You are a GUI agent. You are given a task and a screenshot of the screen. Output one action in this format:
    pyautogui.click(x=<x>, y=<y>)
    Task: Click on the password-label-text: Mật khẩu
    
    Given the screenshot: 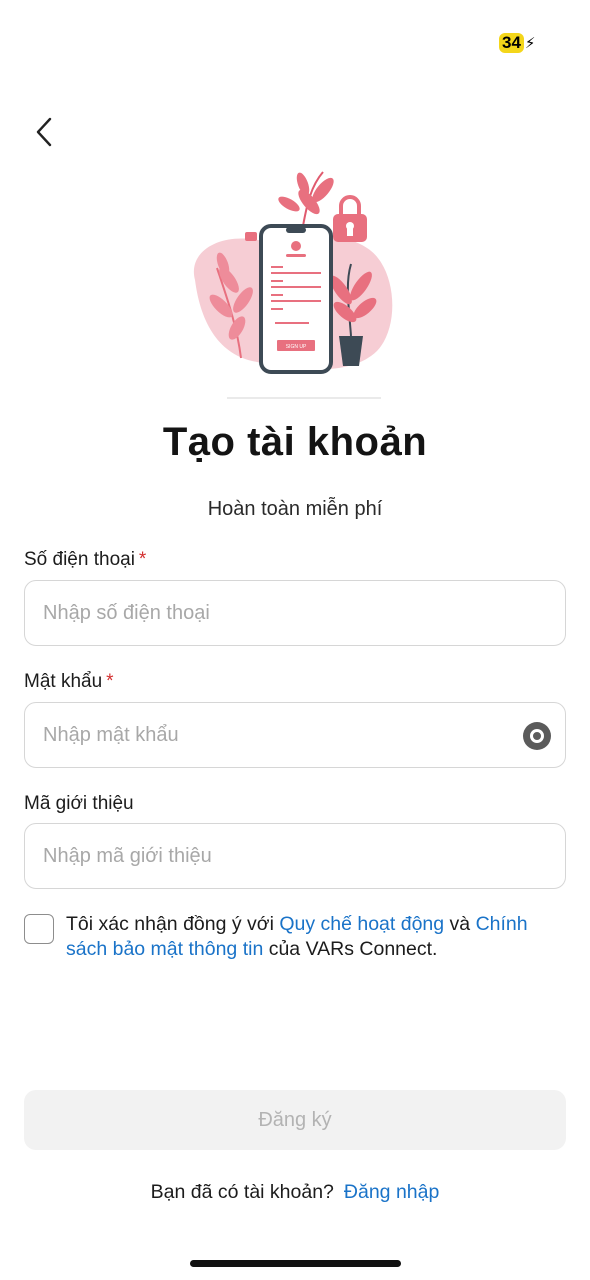 What is the action you would take?
    pyautogui.click(x=63, y=681)
    